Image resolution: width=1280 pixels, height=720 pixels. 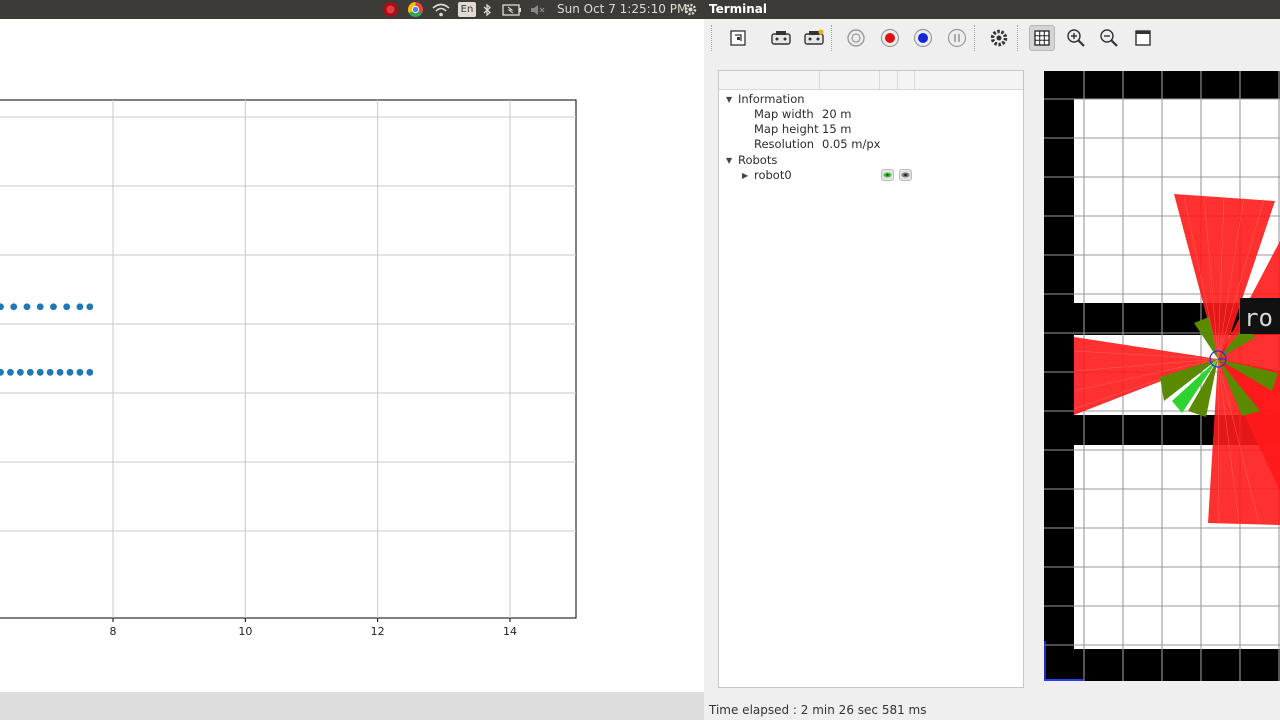 I want to click on resolution-value: 0.05 m/px, so click(x=851, y=144).